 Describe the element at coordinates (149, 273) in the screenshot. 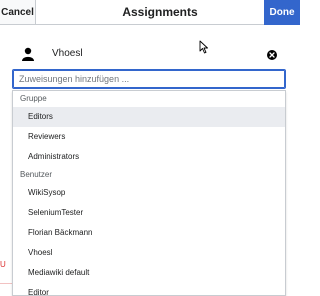

I see `menu-item-mediawiki-default: Mediawiki default` at that location.